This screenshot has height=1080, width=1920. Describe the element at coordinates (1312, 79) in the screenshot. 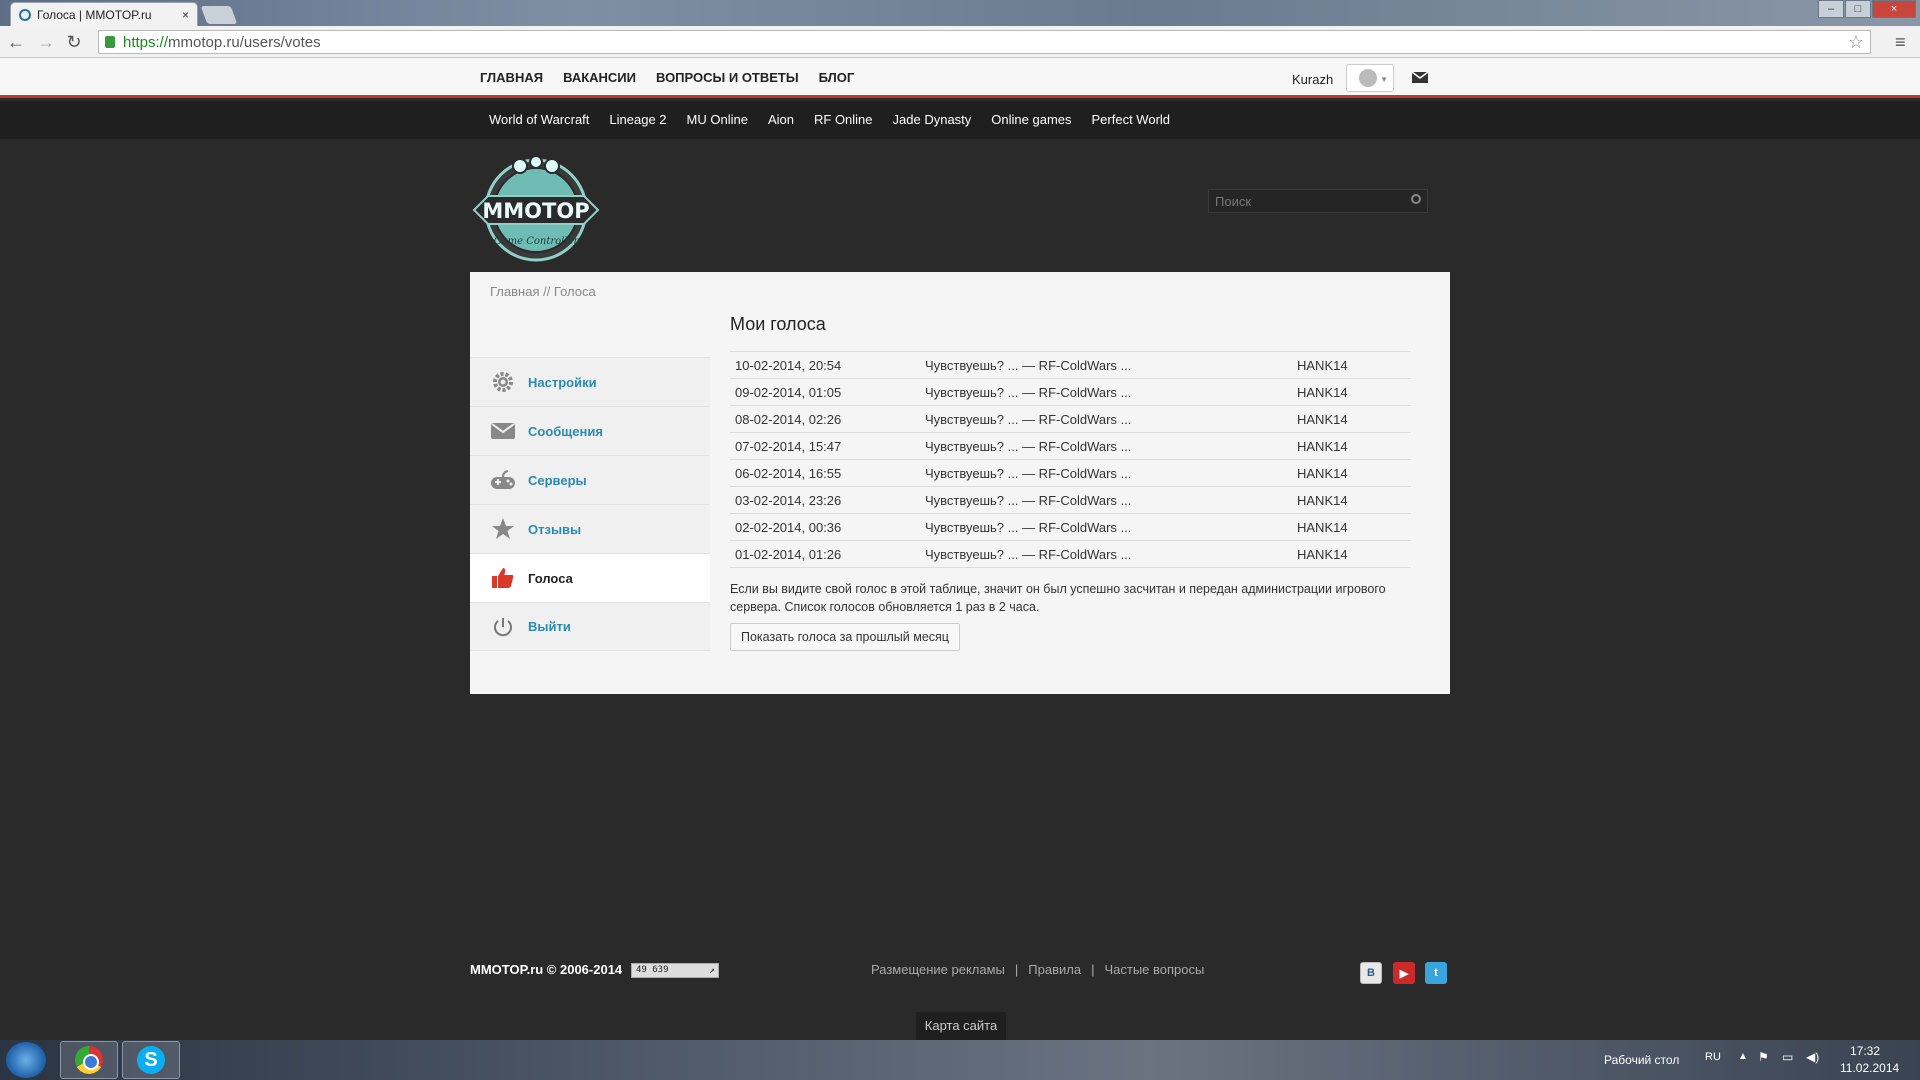

I see `username-link: Kurazh` at that location.